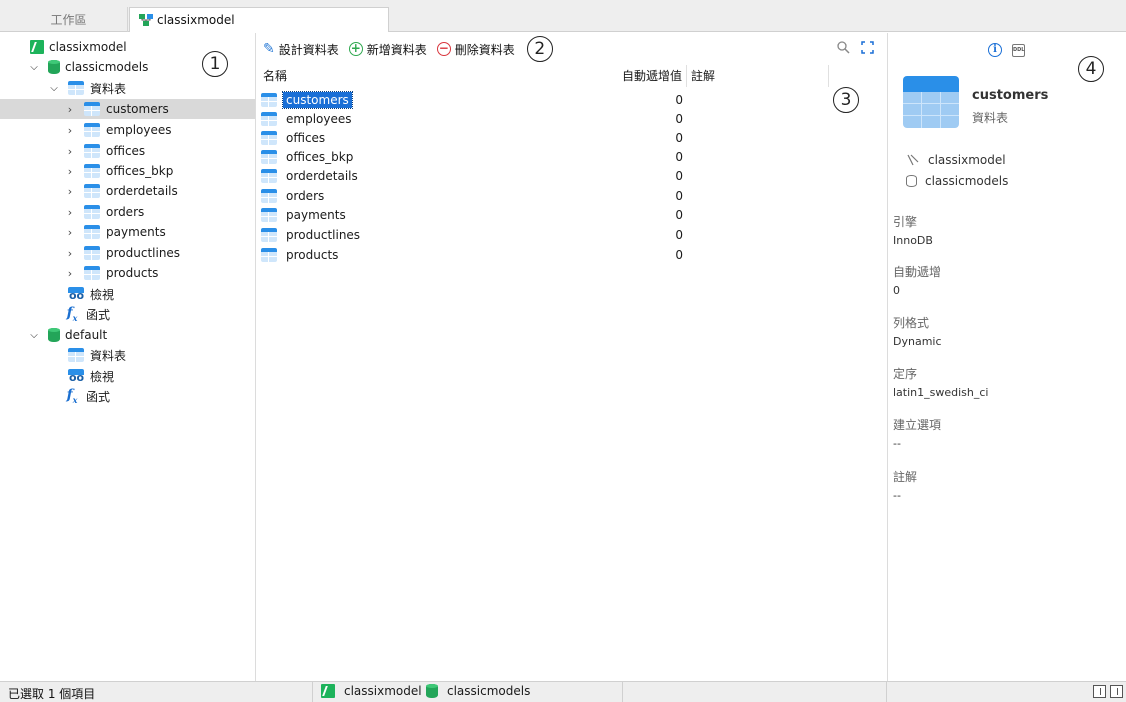  What do you see at coordinates (319, 118) in the screenshot?
I see `table-row-name: employees` at bounding box center [319, 118].